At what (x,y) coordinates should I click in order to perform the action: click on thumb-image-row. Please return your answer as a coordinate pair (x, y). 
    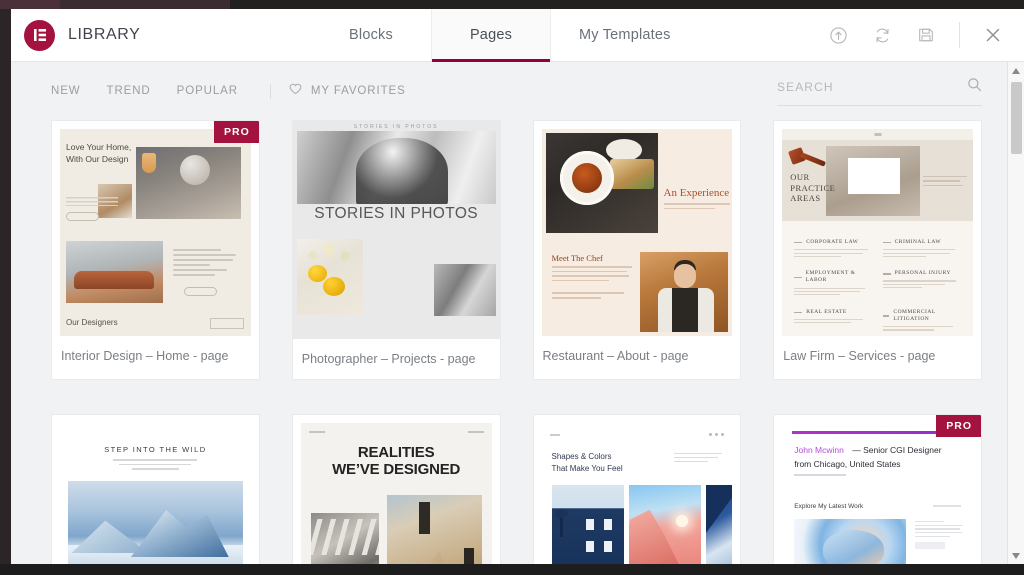
    Looking at the image, I should click on (642, 524).